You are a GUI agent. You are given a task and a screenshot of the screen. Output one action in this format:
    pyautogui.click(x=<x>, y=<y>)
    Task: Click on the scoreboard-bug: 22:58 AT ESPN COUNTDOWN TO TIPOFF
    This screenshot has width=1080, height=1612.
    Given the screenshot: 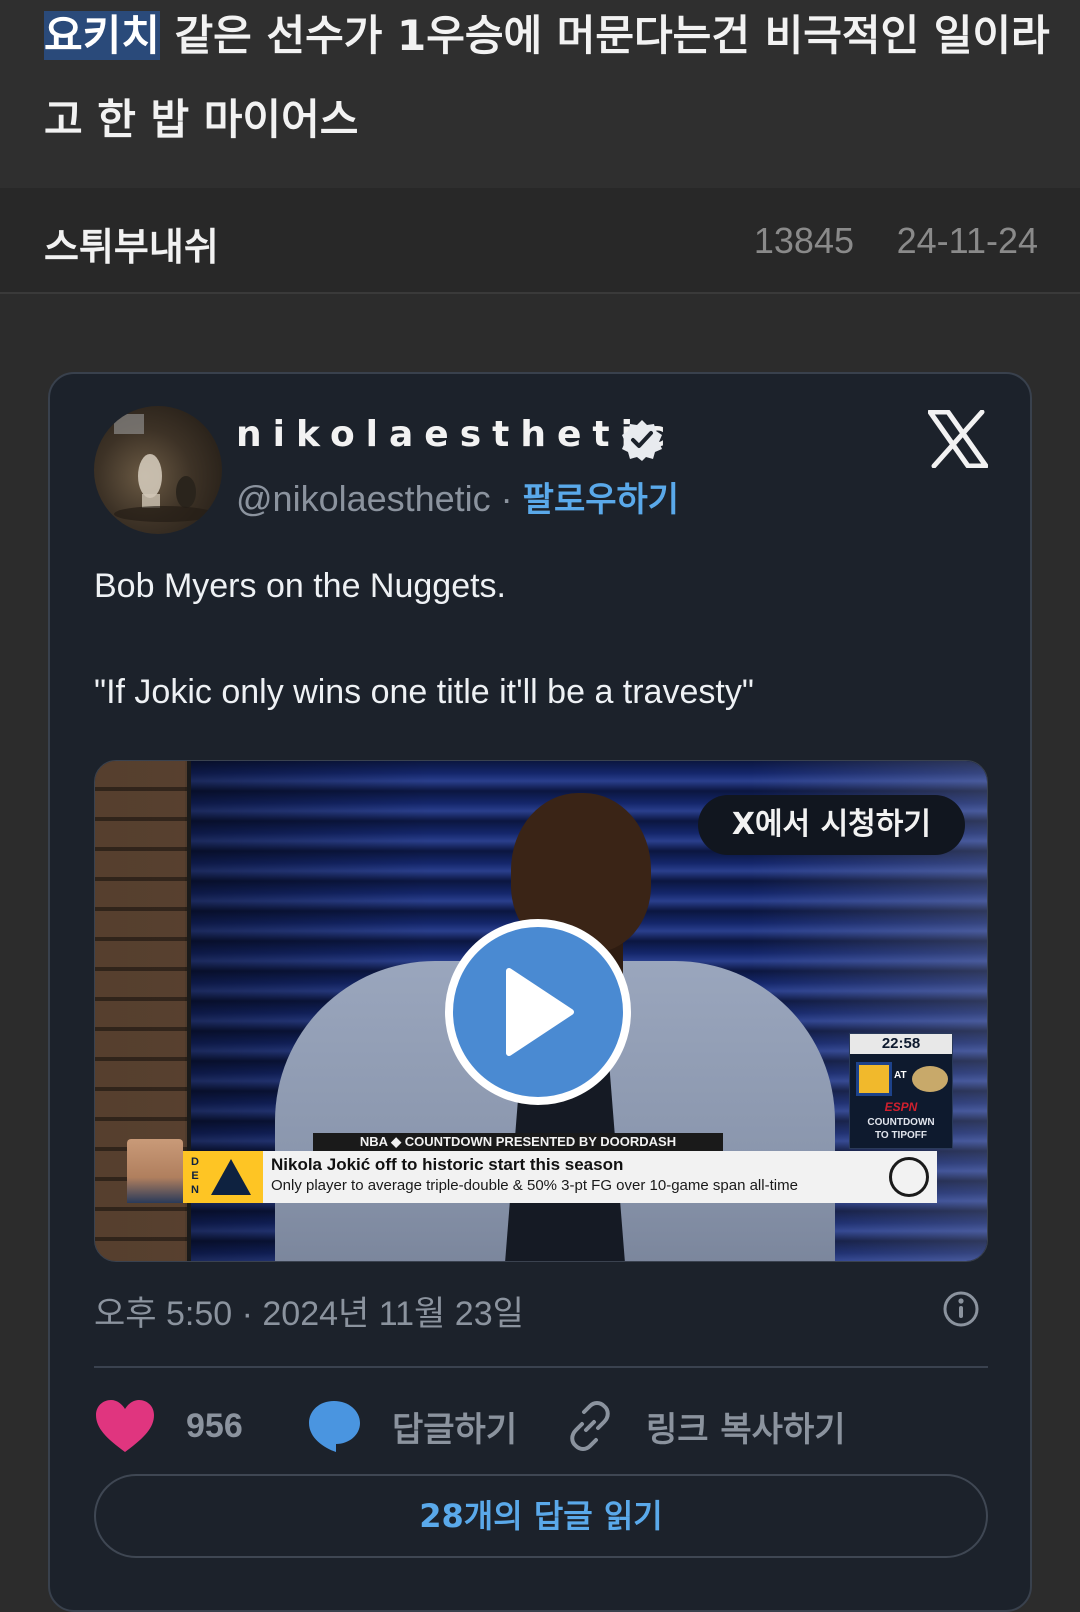 What is the action you would take?
    pyautogui.click(x=901, y=1091)
    